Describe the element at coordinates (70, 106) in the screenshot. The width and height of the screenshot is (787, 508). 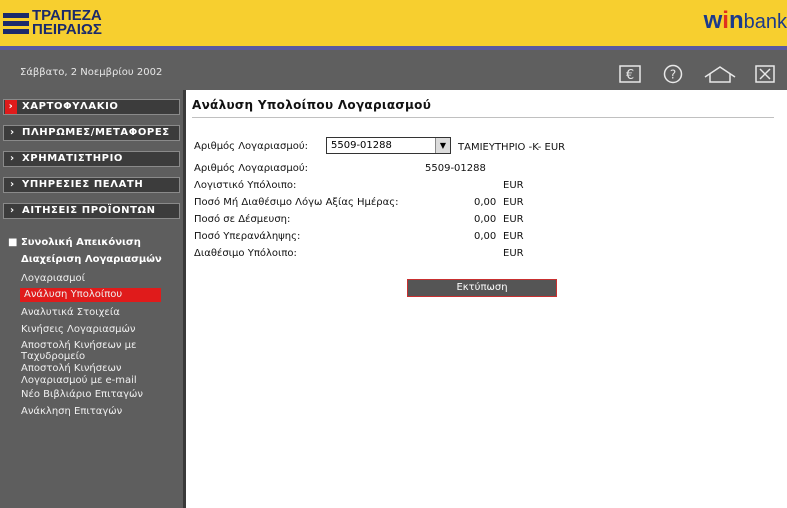
I see `nav-label: ΧΑΡΤΟΦΥΛΑΚΙΟ` at that location.